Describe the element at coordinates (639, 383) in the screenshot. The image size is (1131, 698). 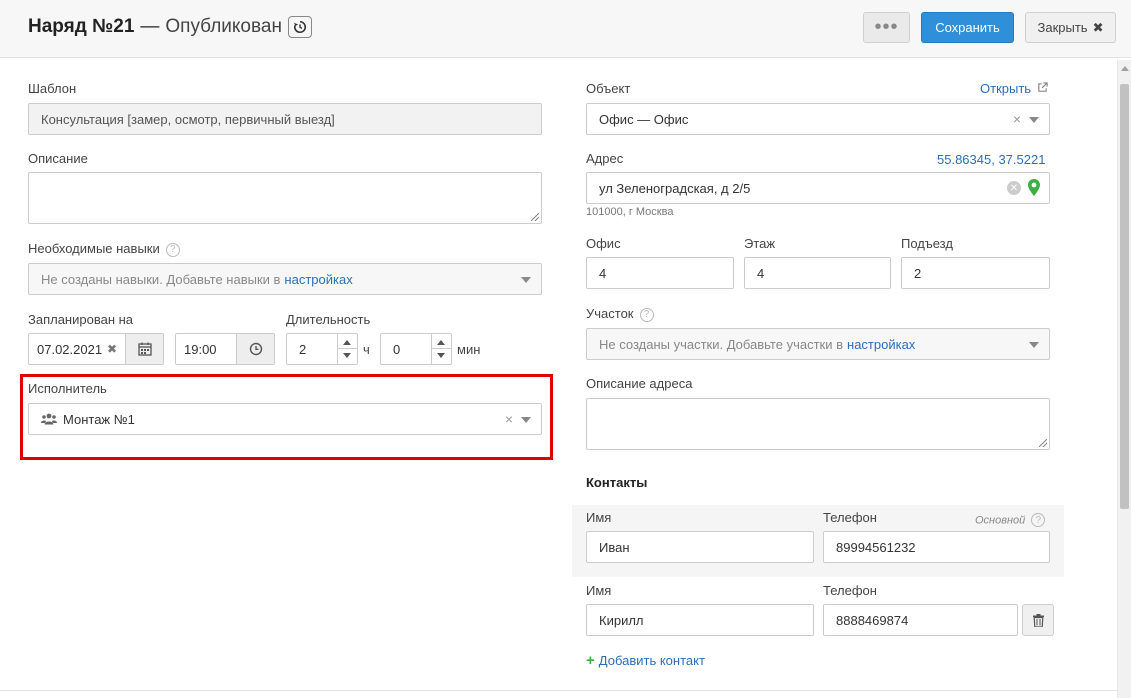
I see `address-description-label: Описание адреса` at that location.